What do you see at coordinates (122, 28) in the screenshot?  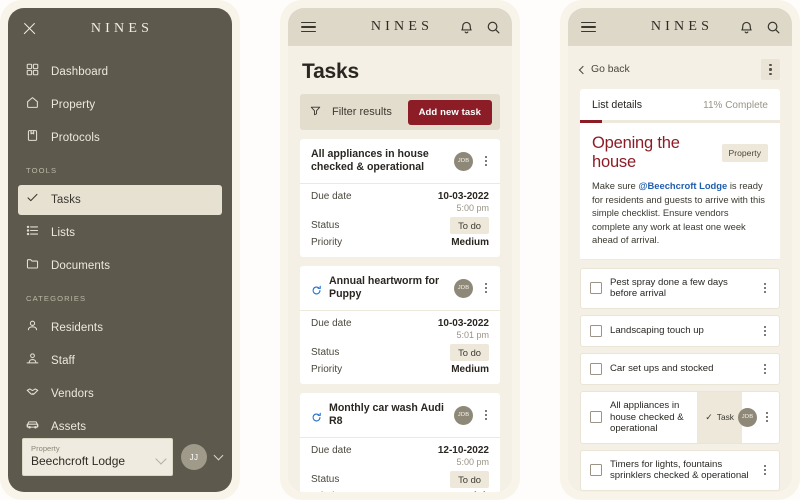 I see `brand-logo: NINES` at bounding box center [122, 28].